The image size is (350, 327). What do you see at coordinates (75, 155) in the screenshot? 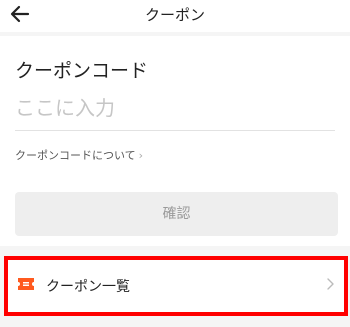
I see `about-coupon-code-label: クーポンコードについて` at bounding box center [75, 155].